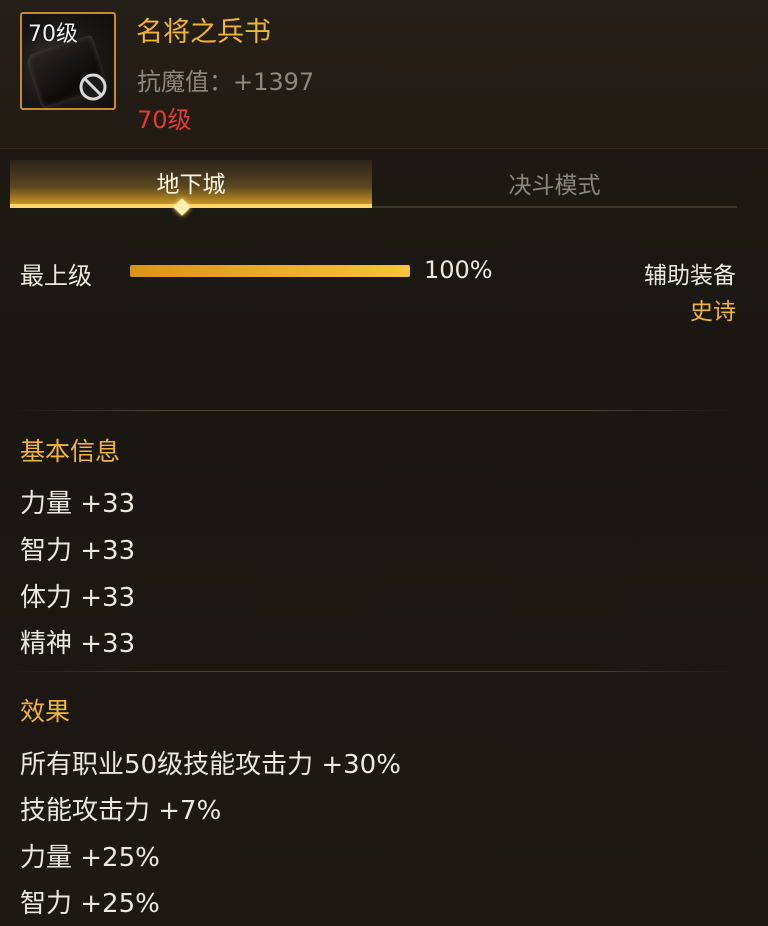 The height and width of the screenshot is (926, 768). Describe the element at coordinates (68, 61) in the screenshot. I see `item-icon-frame: 70级` at that location.